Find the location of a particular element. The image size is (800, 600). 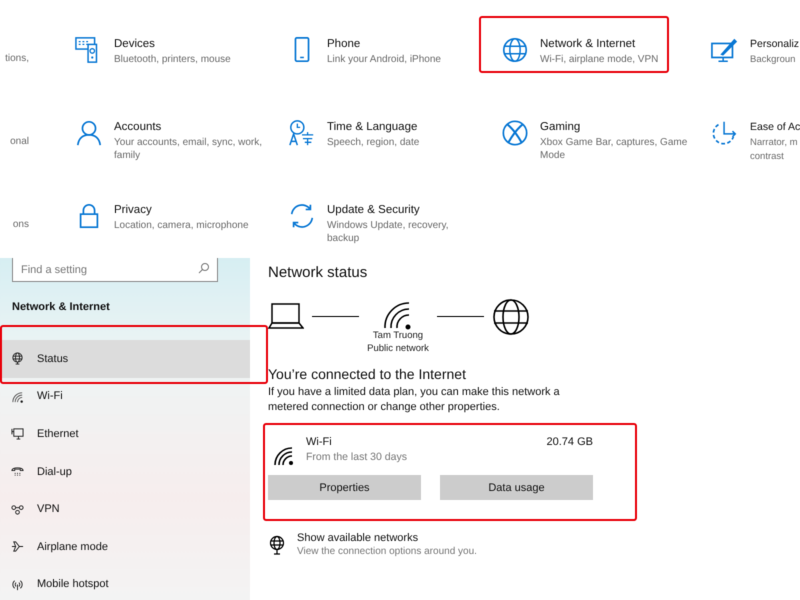

tile-description: Xbox Game Bar, captures, Game Mode is located at coordinates (614, 149).